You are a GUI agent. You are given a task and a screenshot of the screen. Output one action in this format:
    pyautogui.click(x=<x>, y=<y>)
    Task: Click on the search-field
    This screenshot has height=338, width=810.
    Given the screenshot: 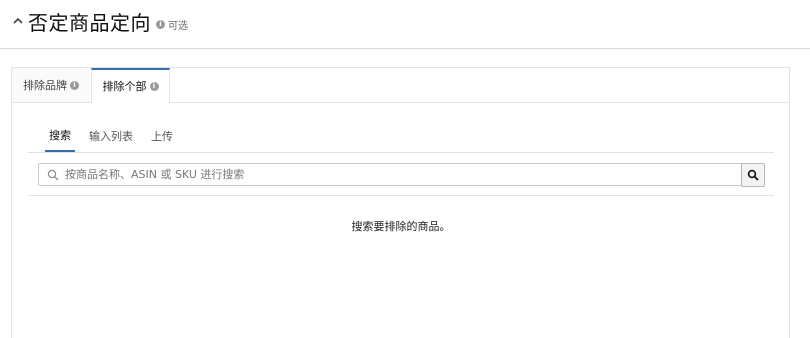 What is the action you would take?
    pyautogui.click(x=399, y=174)
    